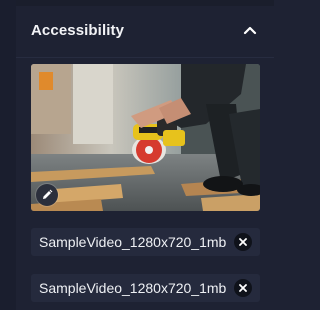 This screenshot has height=310, width=320. I want to click on pencil-icon, so click(47, 195).